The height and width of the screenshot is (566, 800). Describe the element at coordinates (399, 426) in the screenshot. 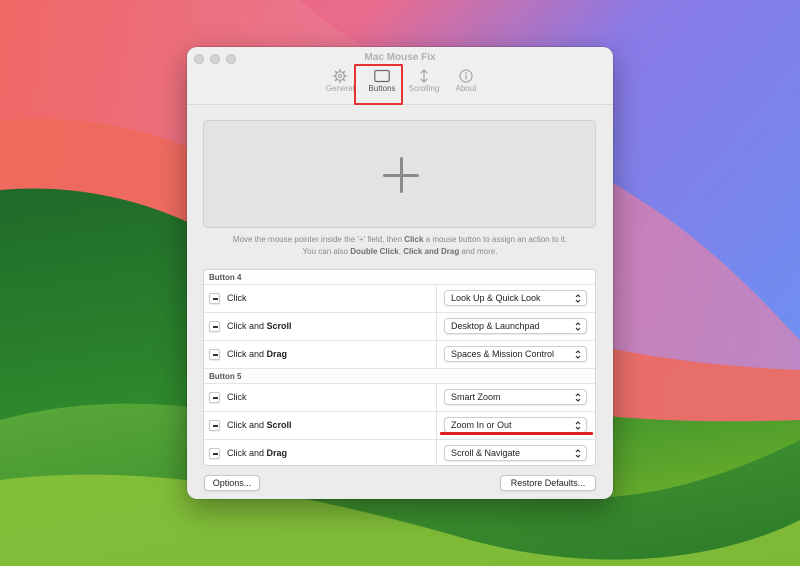

I see `table-row: Click and Scroll Zoom In or Out` at that location.